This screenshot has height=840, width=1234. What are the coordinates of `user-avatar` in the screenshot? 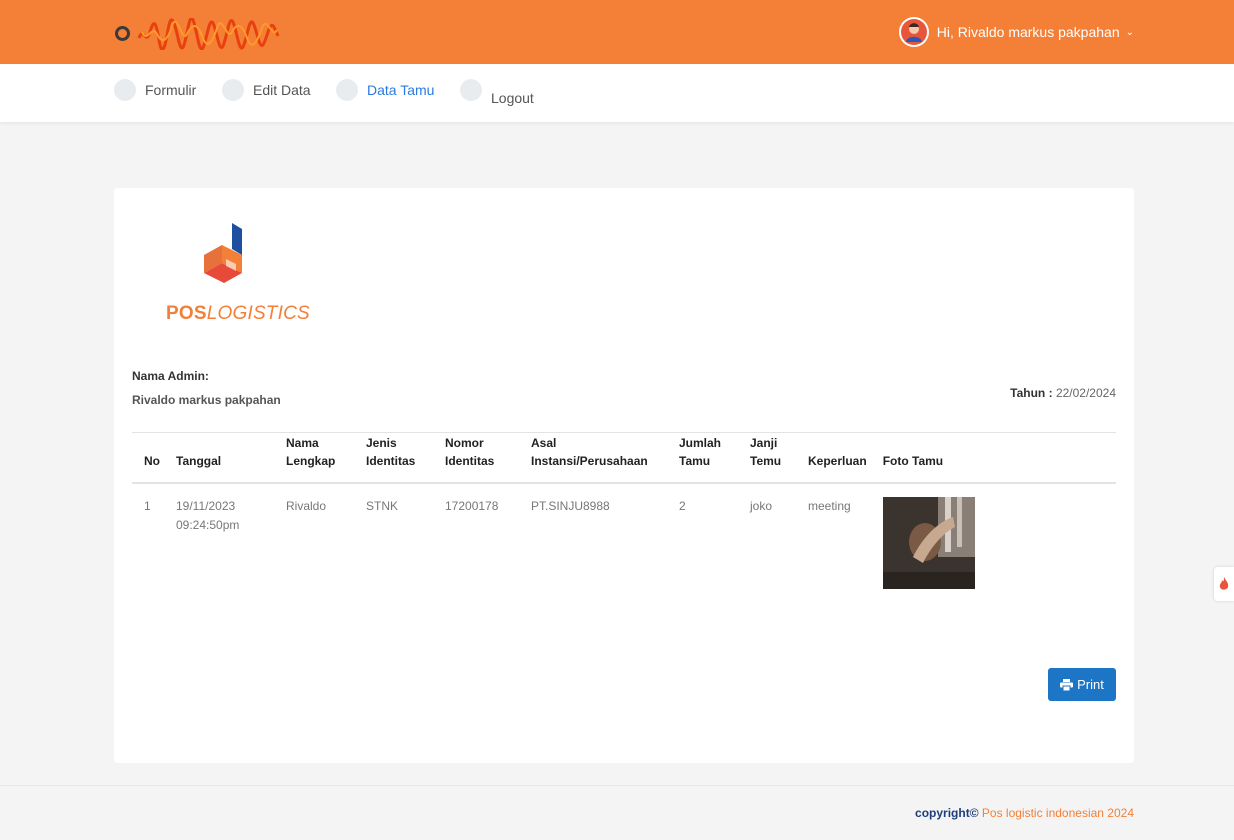 It's located at (913, 32).